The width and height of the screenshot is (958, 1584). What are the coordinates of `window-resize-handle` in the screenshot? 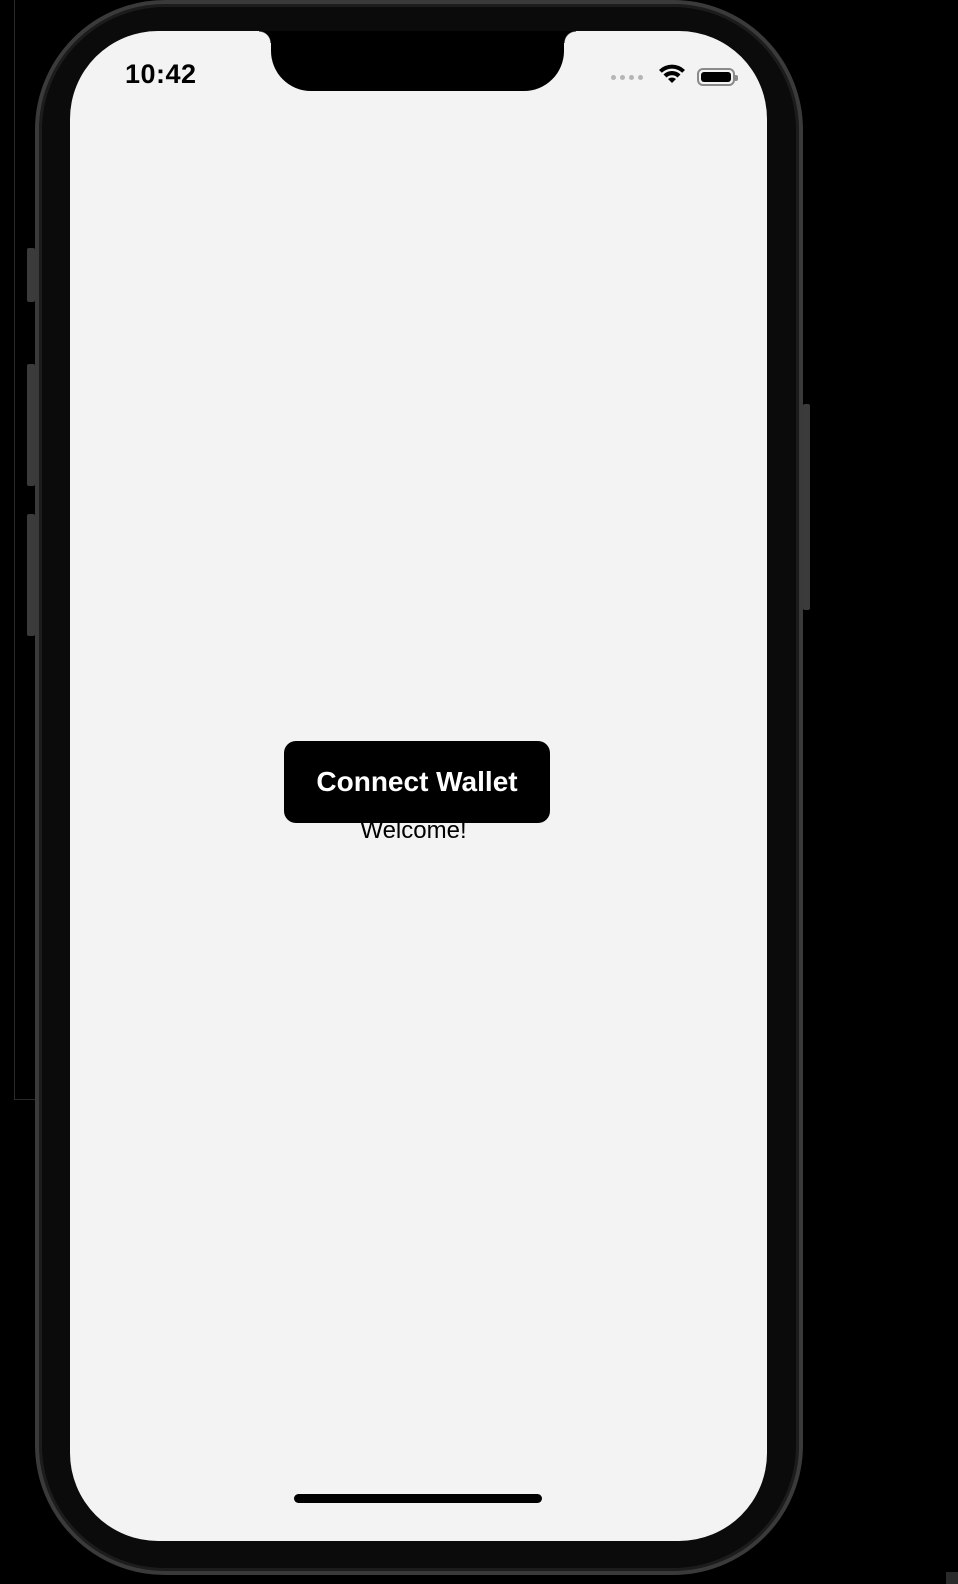 It's located at (952, 1578).